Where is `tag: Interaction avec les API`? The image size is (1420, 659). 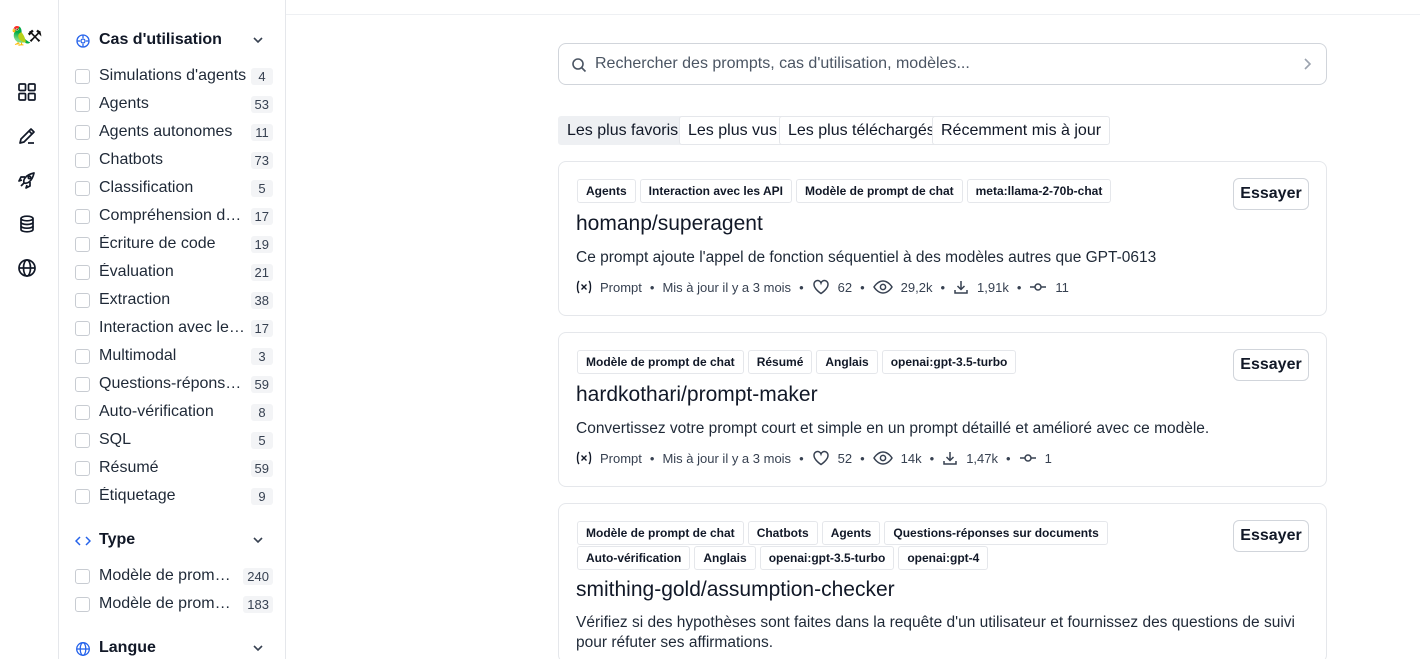 tag: Interaction avec les API is located at coordinates (715, 191).